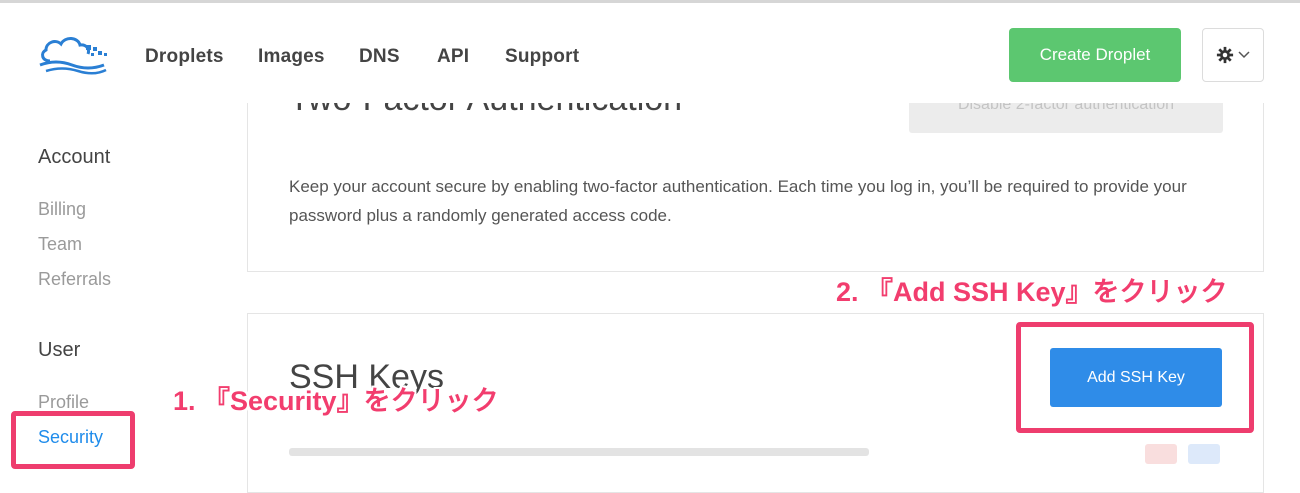 This screenshot has width=1300, height=493. Describe the element at coordinates (73, 54) in the screenshot. I see `digitalocean-logo` at that location.